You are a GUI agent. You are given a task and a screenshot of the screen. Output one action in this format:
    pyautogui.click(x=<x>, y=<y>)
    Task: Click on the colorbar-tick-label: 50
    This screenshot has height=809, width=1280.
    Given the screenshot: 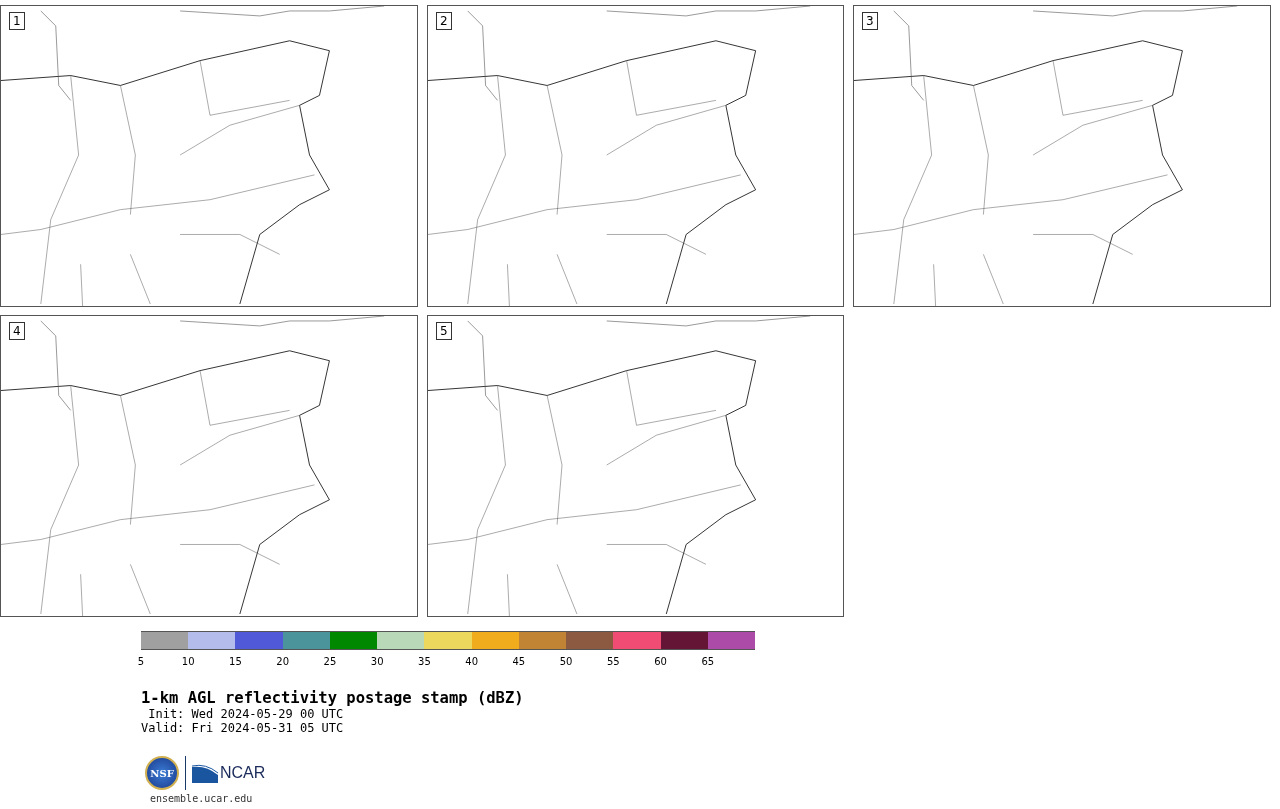 What is the action you would take?
    pyautogui.click(x=566, y=661)
    